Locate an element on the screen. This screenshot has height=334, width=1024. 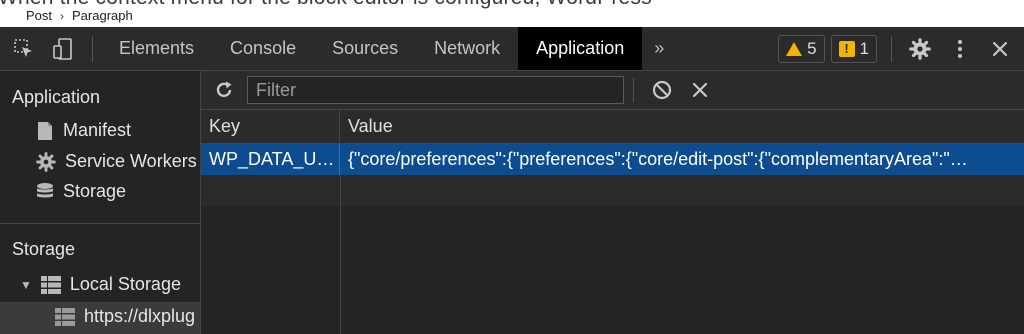
filter-divider is located at coordinates (633, 90).